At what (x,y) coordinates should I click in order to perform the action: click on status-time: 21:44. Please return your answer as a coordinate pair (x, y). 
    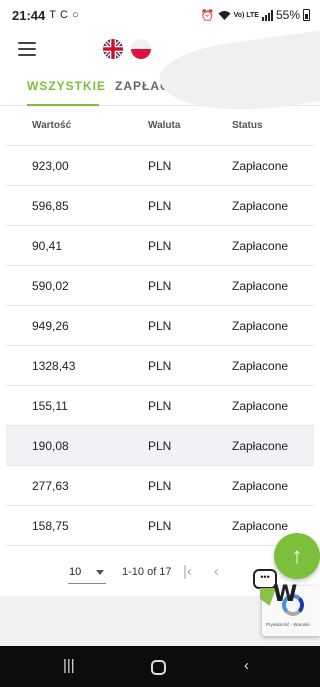
    Looking at the image, I should click on (29, 15).